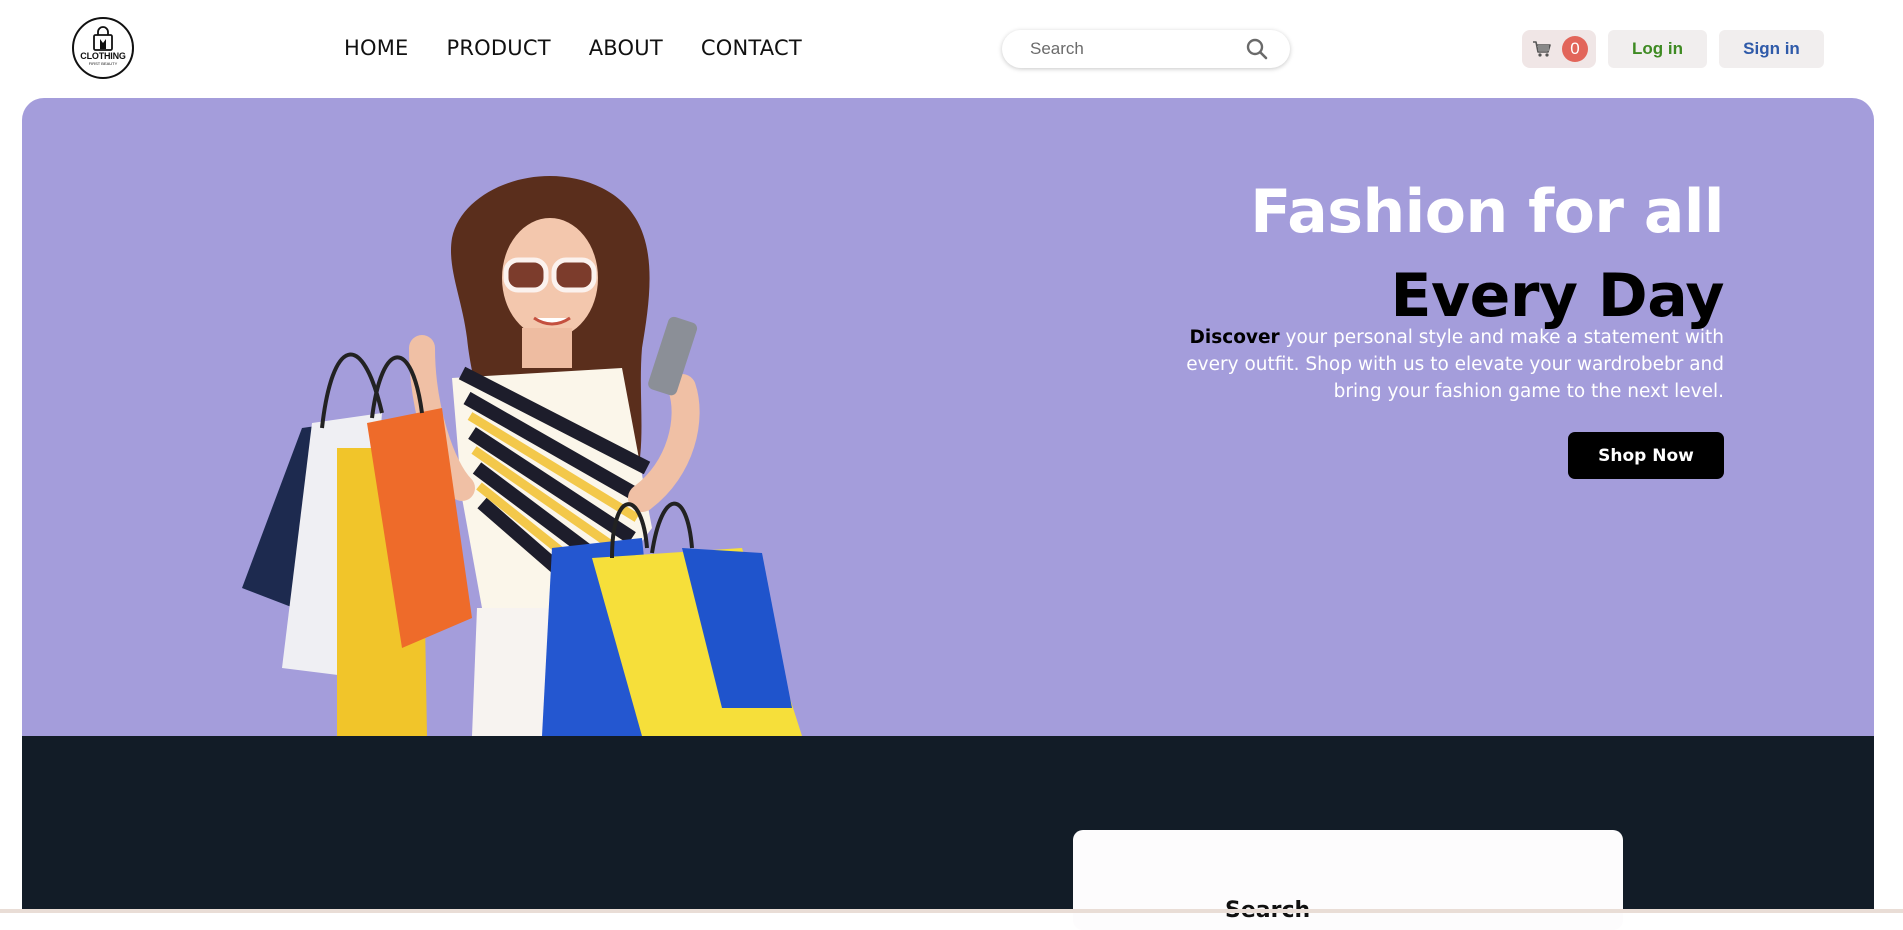 The image size is (1903, 930). Describe the element at coordinates (1542, 49) in the screenshot. I see `cart-icon` at that location.